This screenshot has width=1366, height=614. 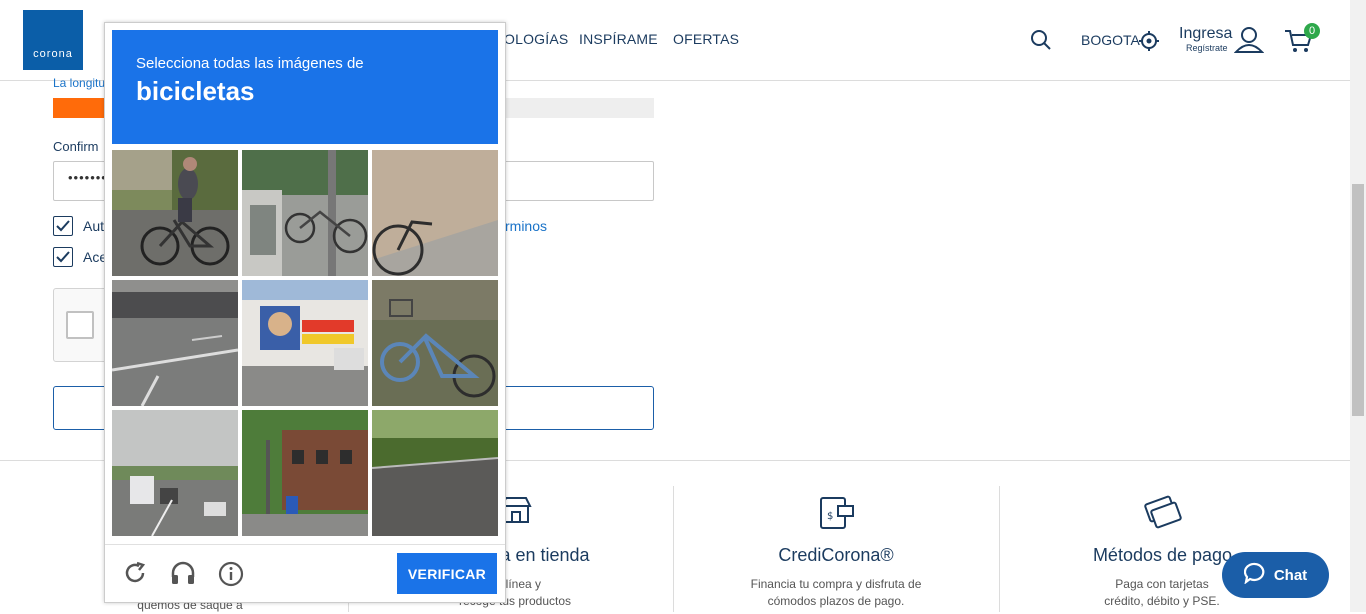 What do you see at coordinates (1162, 555) in the screenshot?
I see `footer-payment-title: Métodos de pago` at bounding box center [1162, 555].